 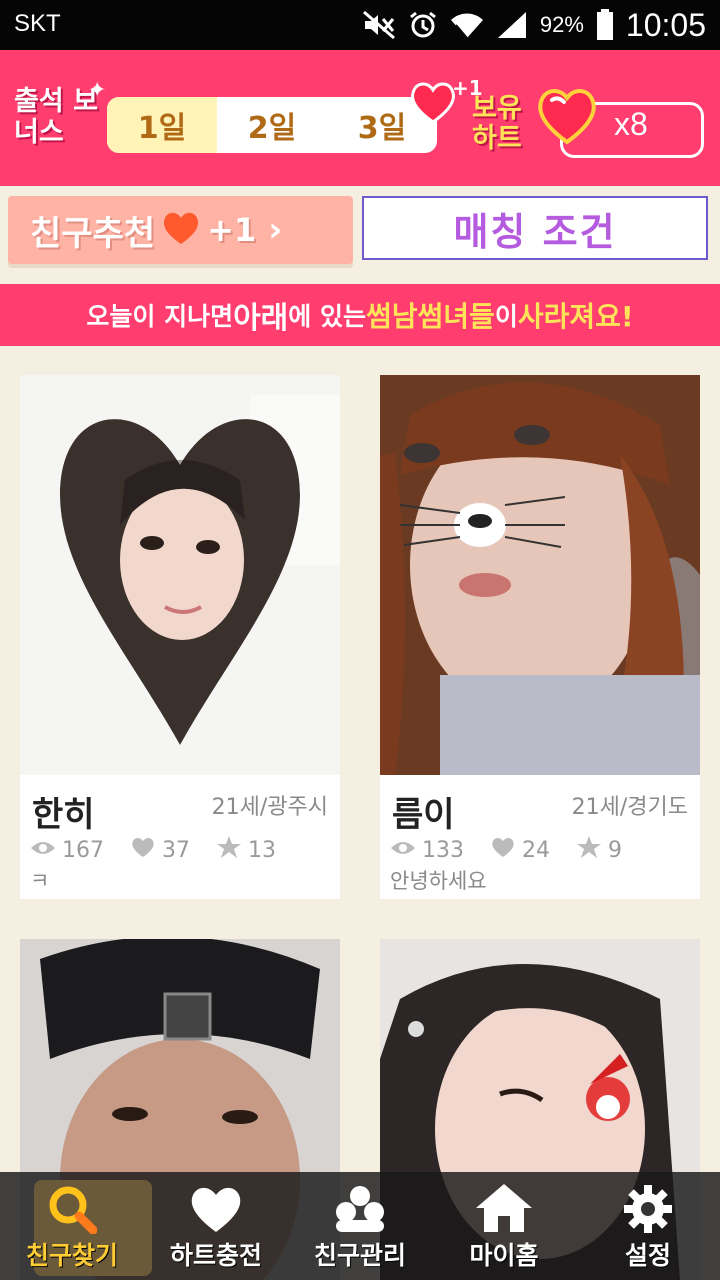 What do you see at coordinates (433, 104) in the screenshot?
I see `heart-bonus-icon` at bounding box center [433, 104].